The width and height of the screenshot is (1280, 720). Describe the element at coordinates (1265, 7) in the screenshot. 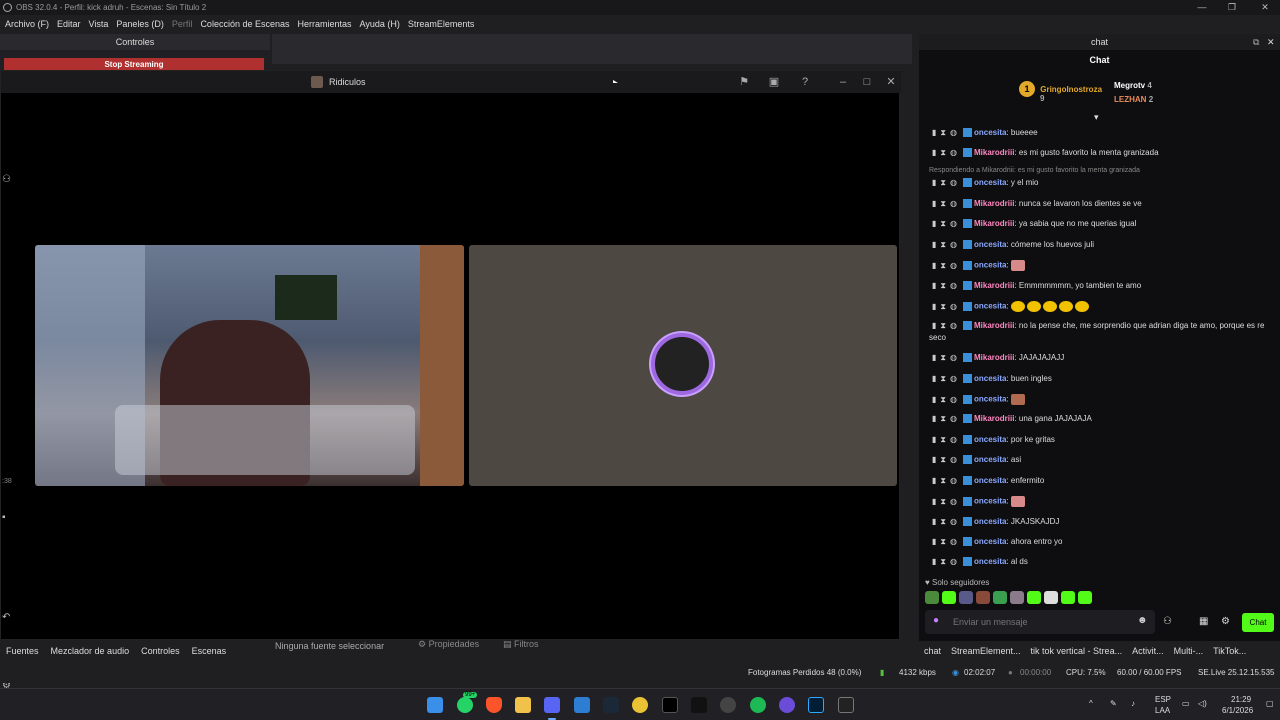

I see `close-icon: ✕` at that location.